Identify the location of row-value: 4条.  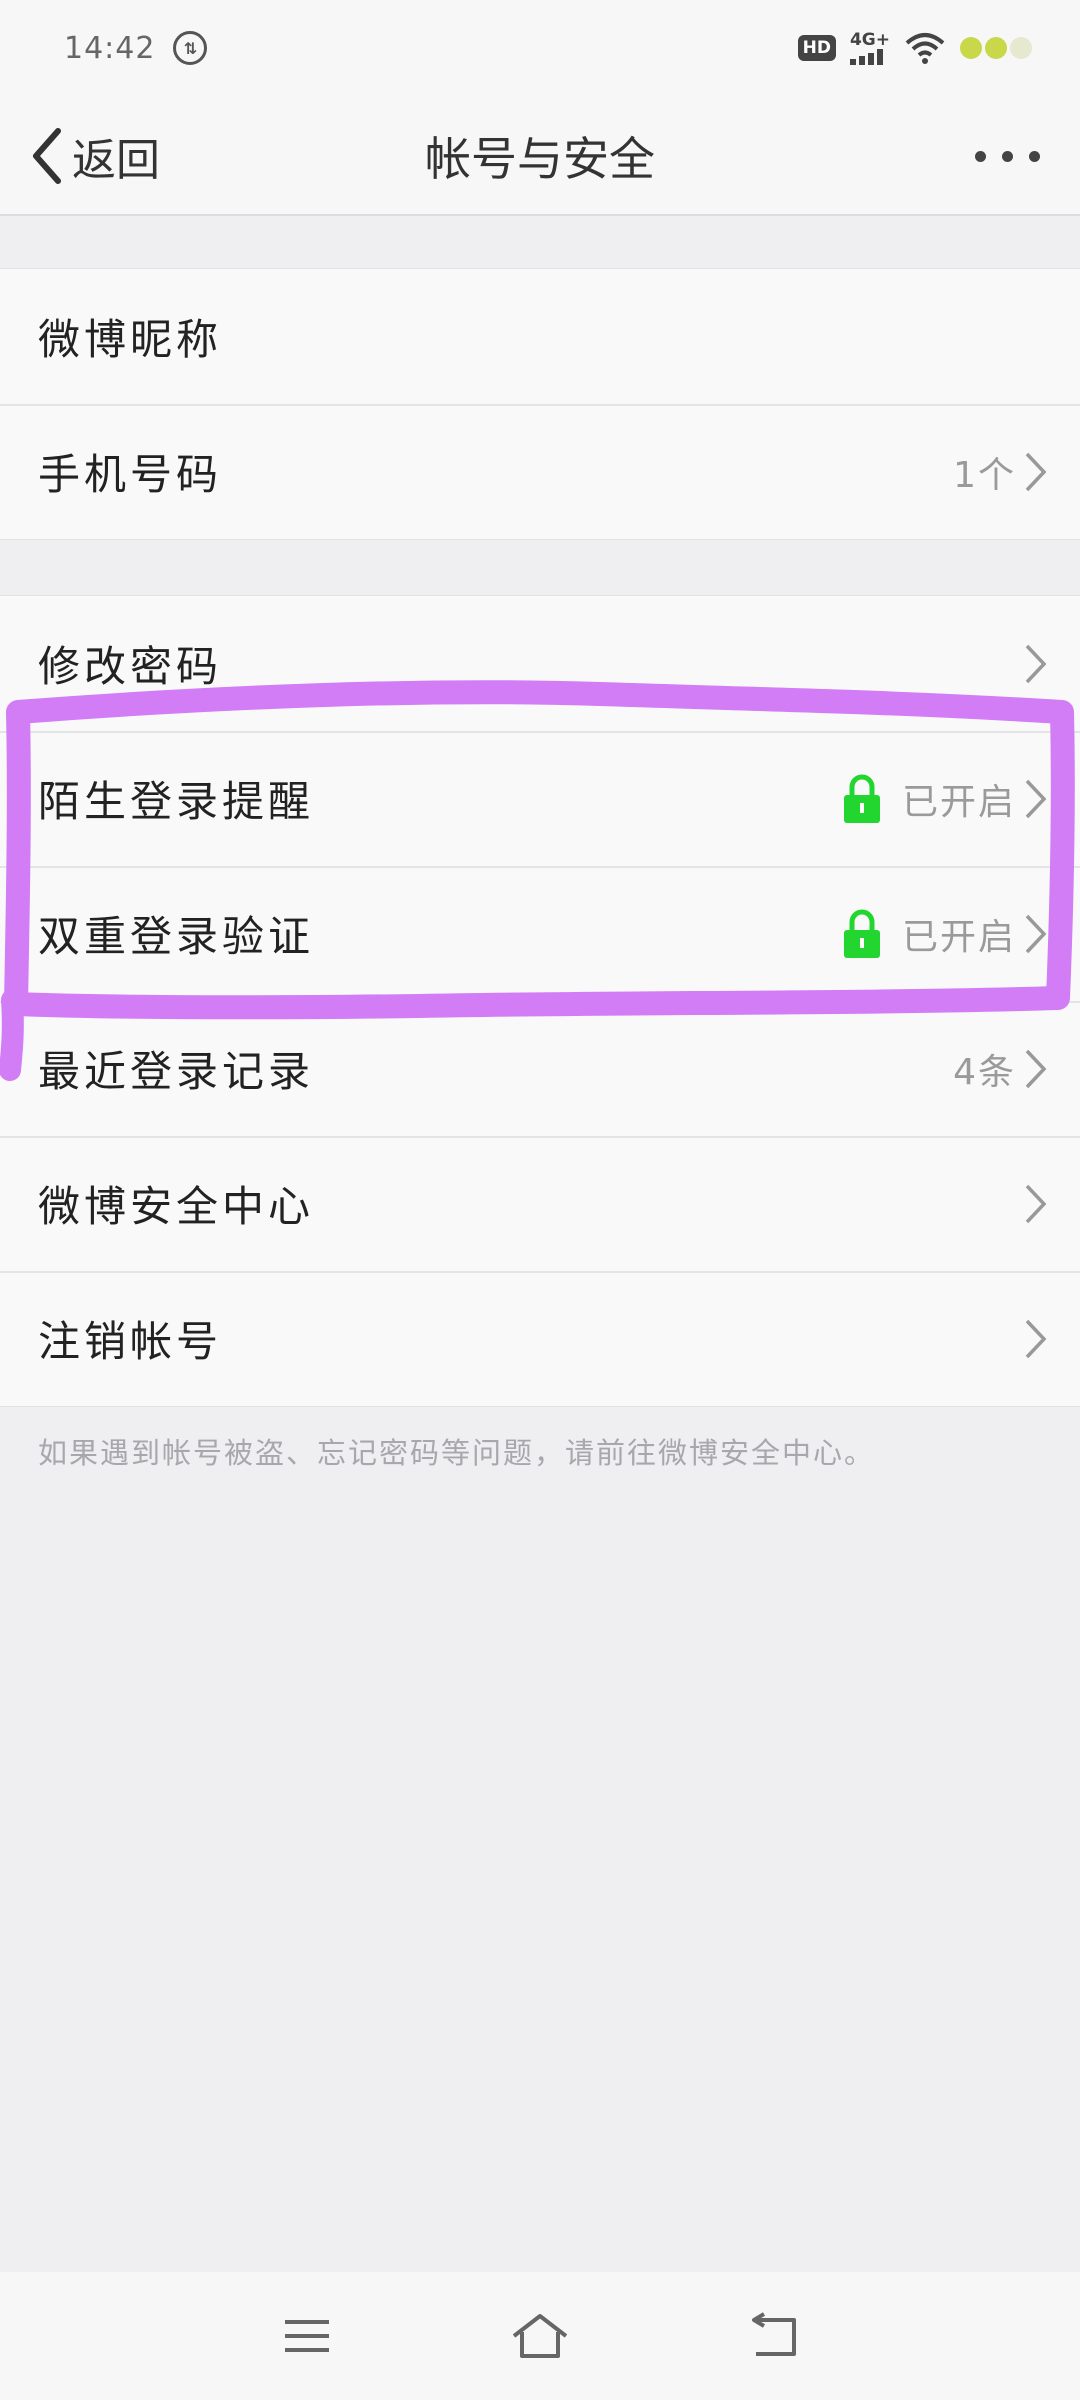
(984, 1072).